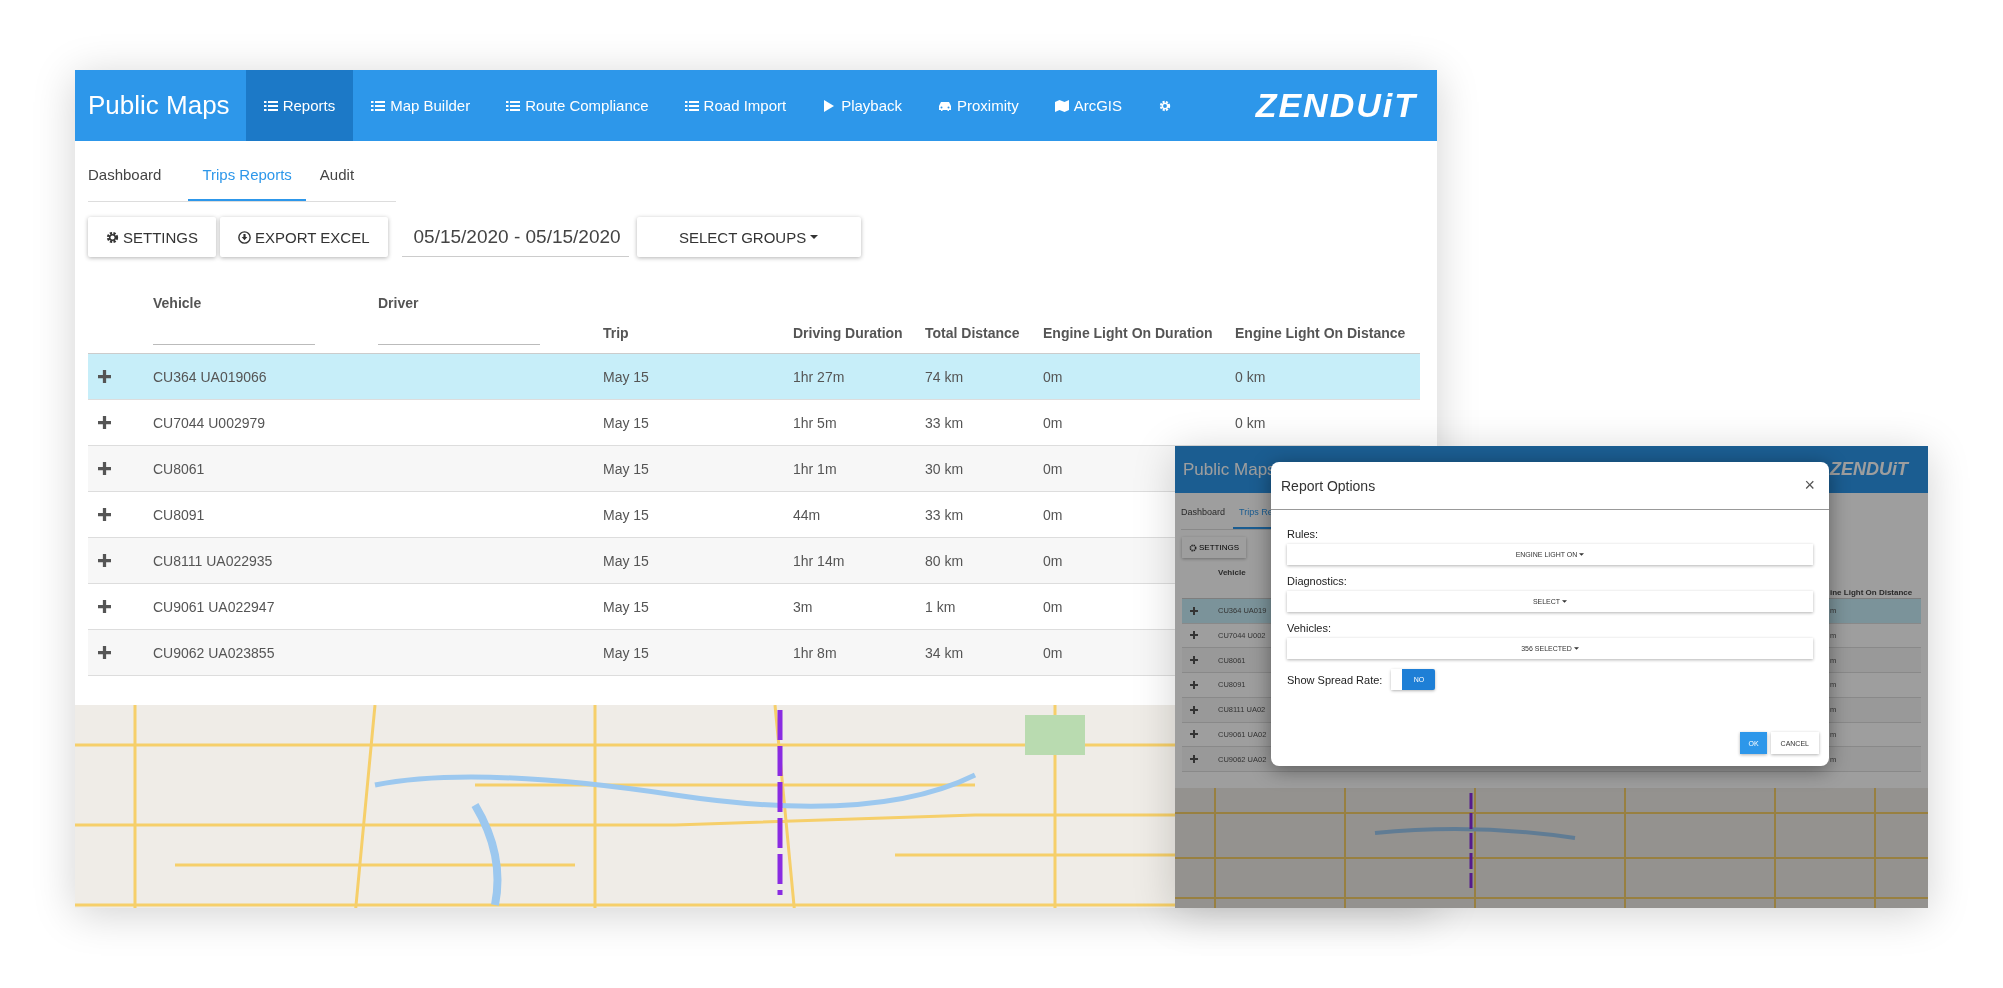 This screenshot has height=988, width=2003. Describe the element at coordinates (1317, 581) in the screenshot. I see `field-label: Diagnostics:` at that location.